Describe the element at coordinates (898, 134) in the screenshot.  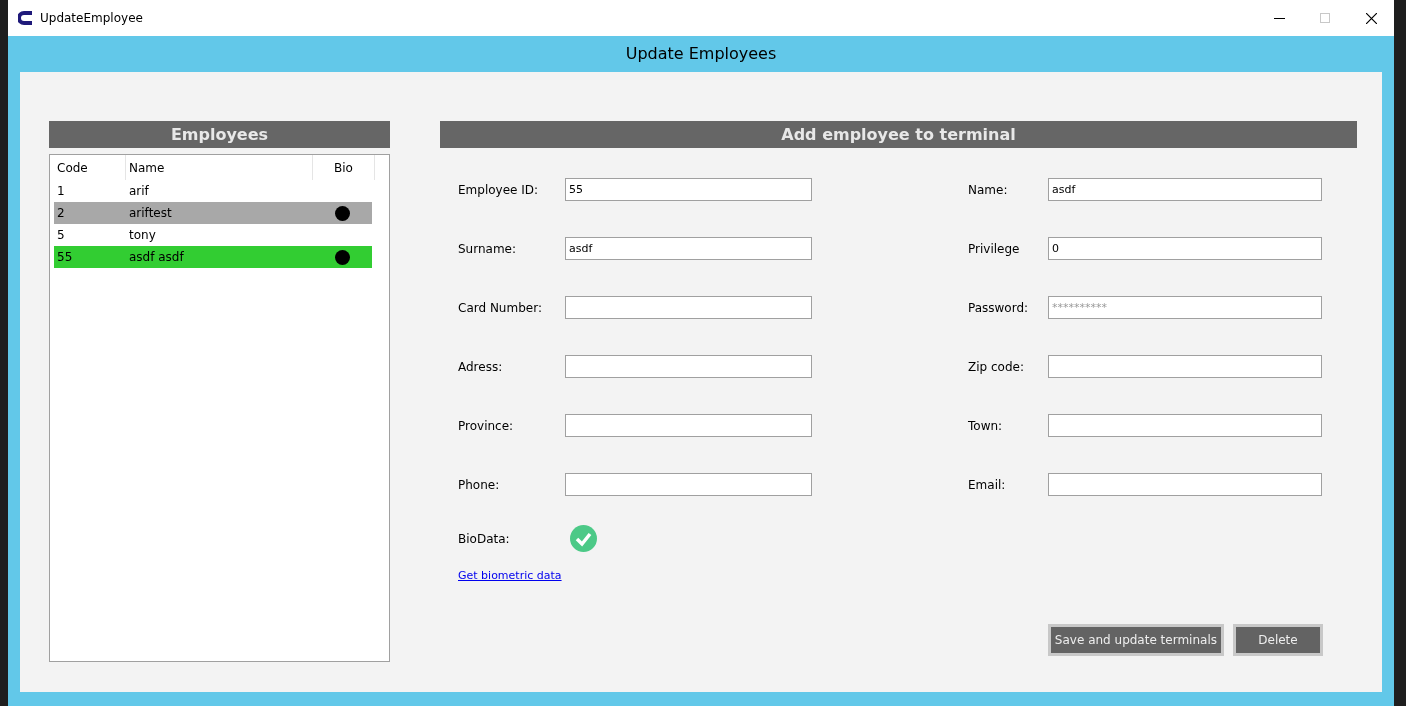
I see `panel-heading: Add employee to terminal` at that location.